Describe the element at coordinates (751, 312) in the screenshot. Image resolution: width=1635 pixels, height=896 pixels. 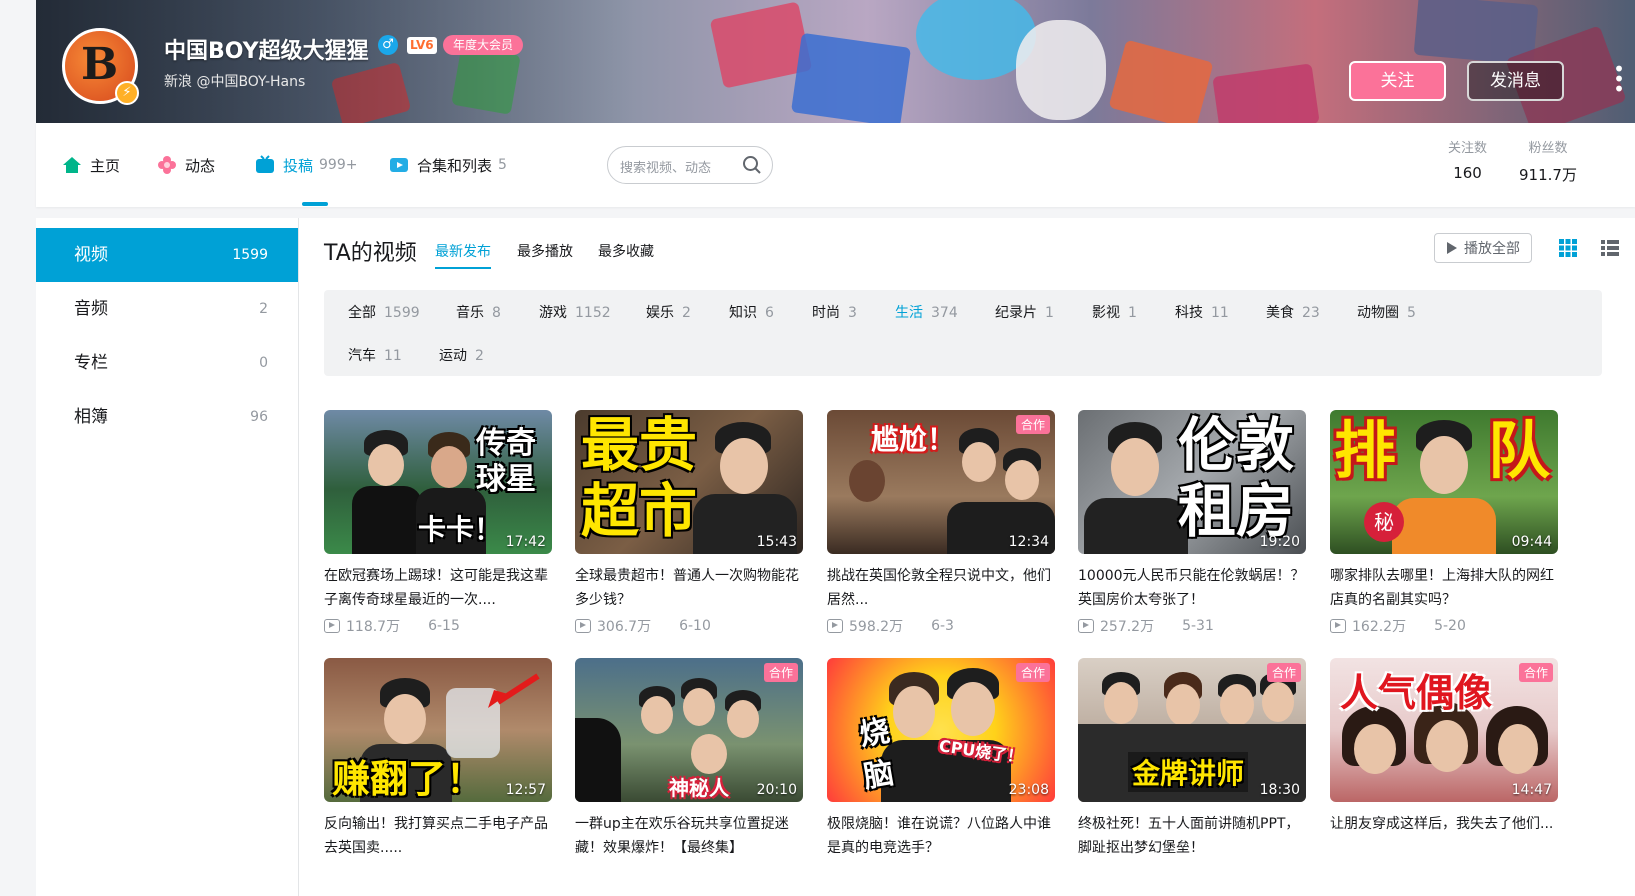
I see `category-knowledge: 知识 6` at that location.